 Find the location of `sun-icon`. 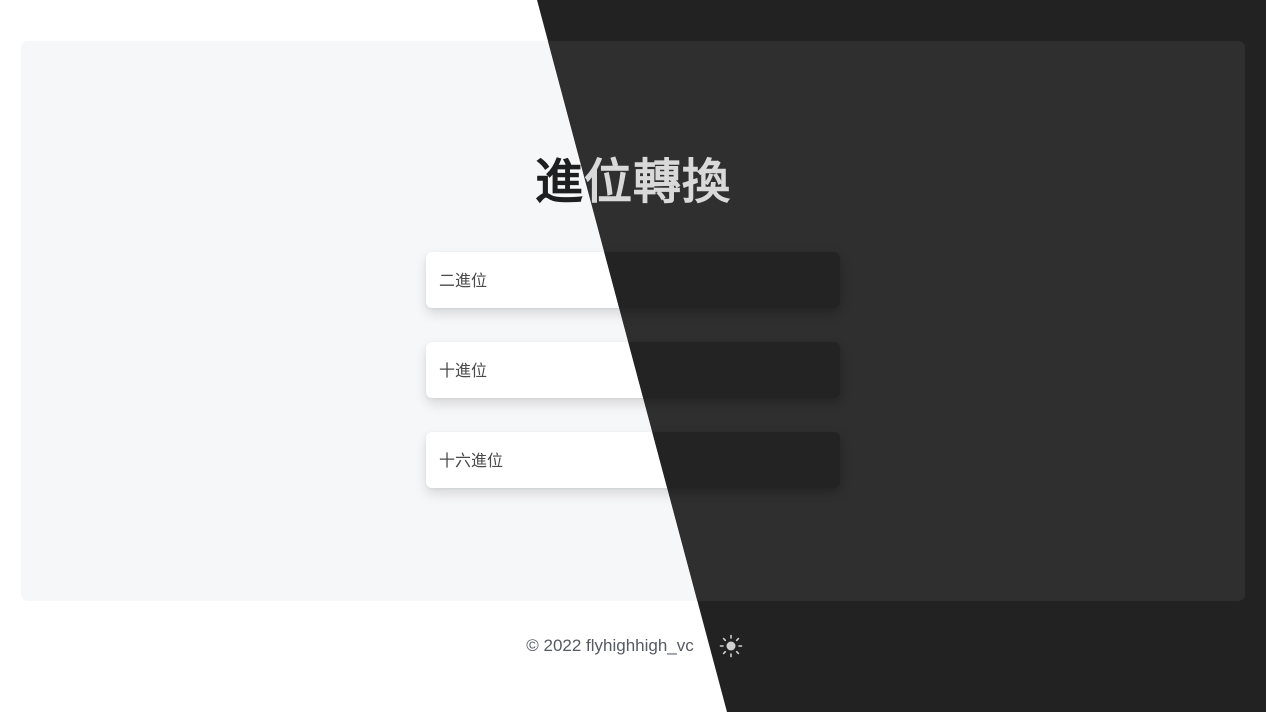

sun-icon is located at coordinates (731, 646).